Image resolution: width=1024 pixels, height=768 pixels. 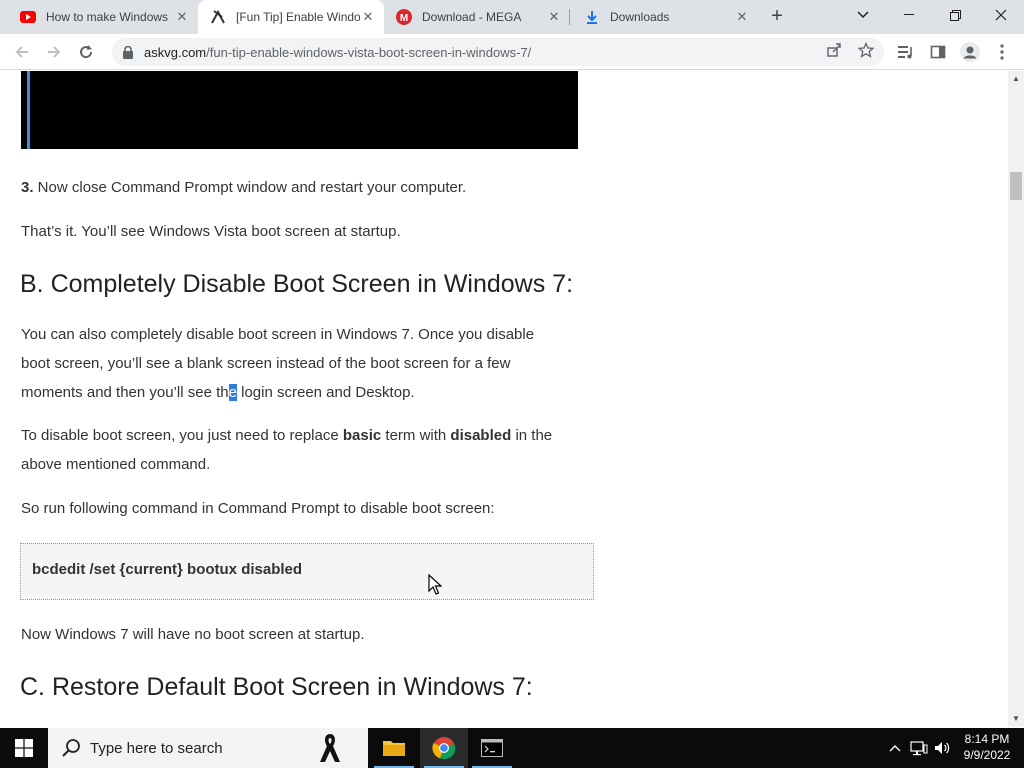 What do you see at coordinates (569, 17) in the screenshot?
I see `tab-divider` at bounding box center [569, 17].